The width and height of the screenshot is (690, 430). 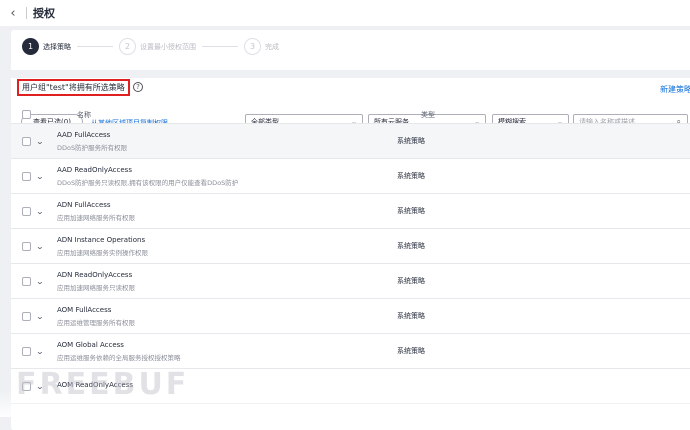 I want to click on policy-description: DDoS防护服务只读权限,拥有该权限的用户仅能查看DDoS防护, so click(x=148, y=182).